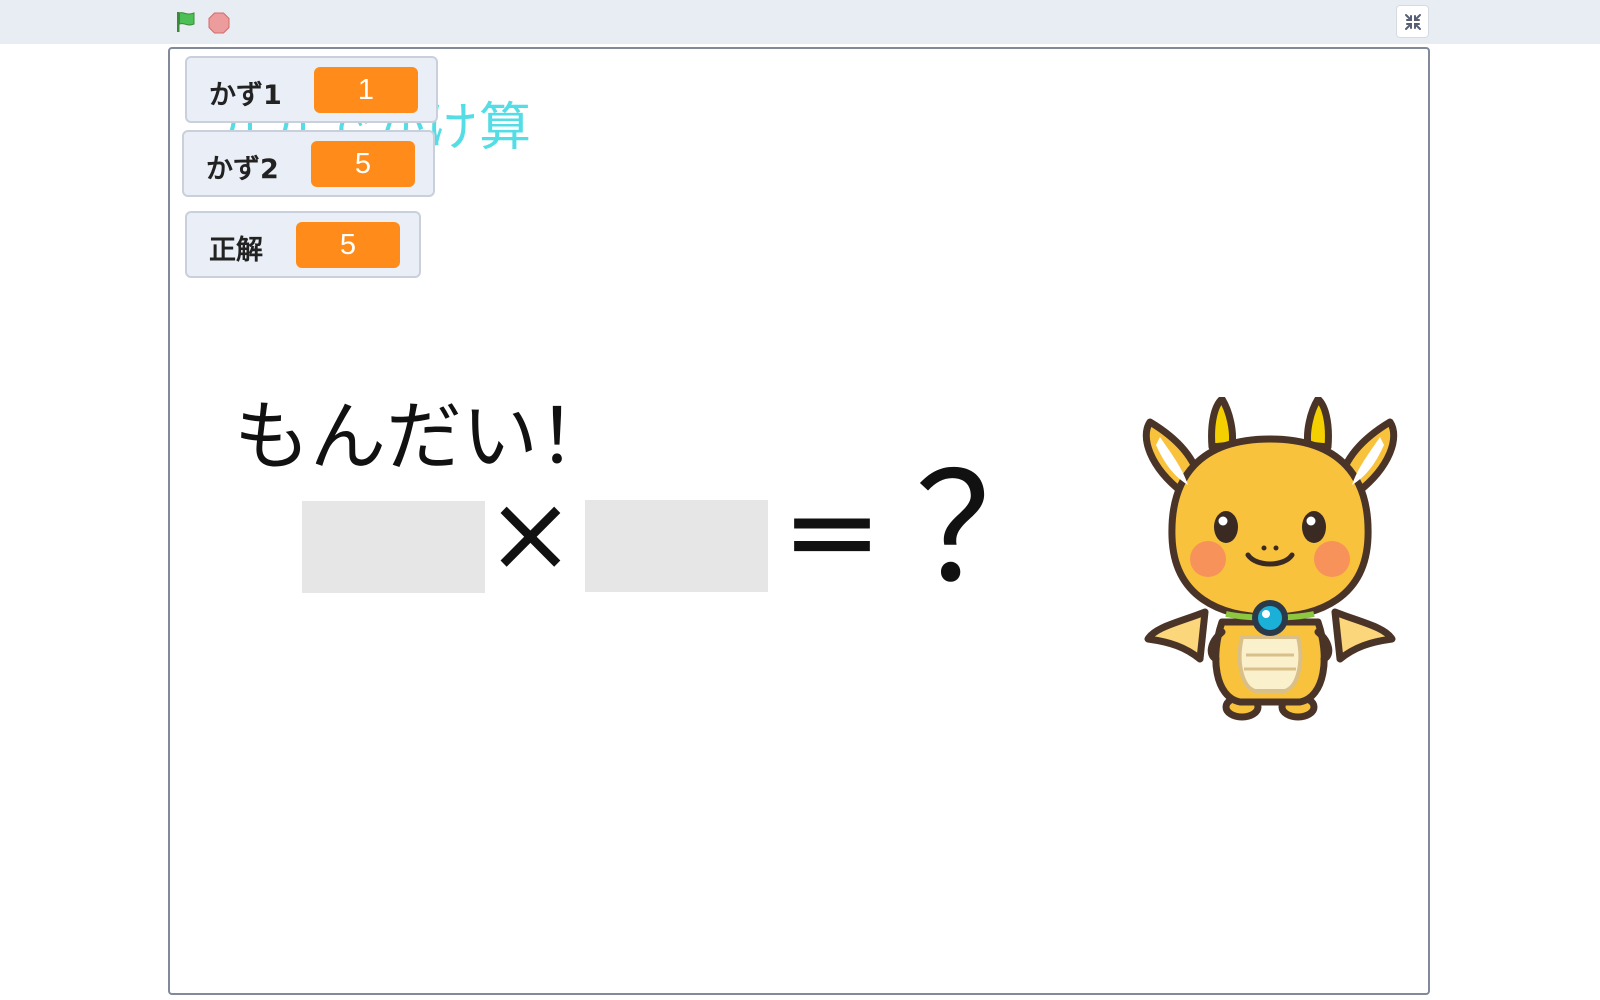 The height and width of the screenshot is (1000, 1600). Describe the element at coordinates (242, 169) in the screenshot. I see `monitor-label: かず2` at that location.